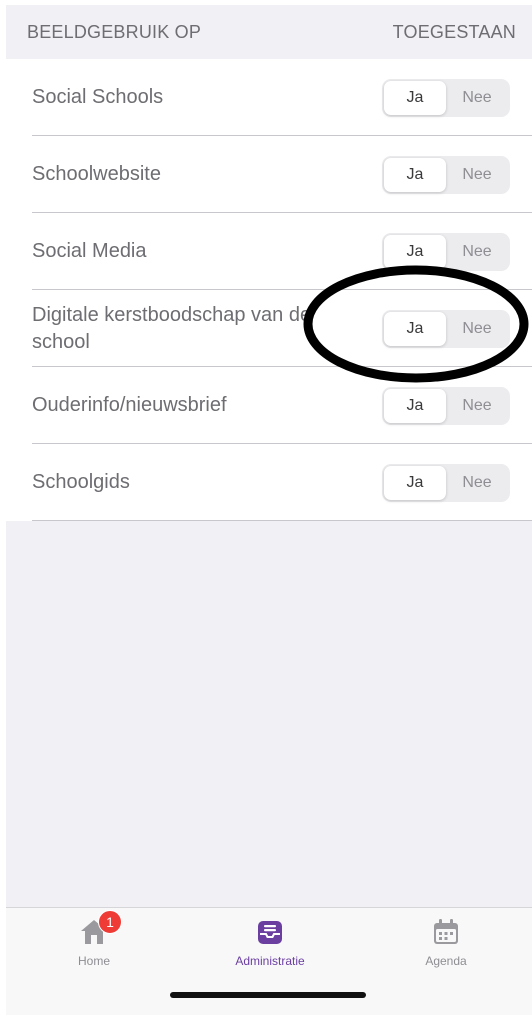 This screenshot has width=532, height=1015. I want to click on permission-row-social-media: Social Media Ja Nee, so click(269, 251).